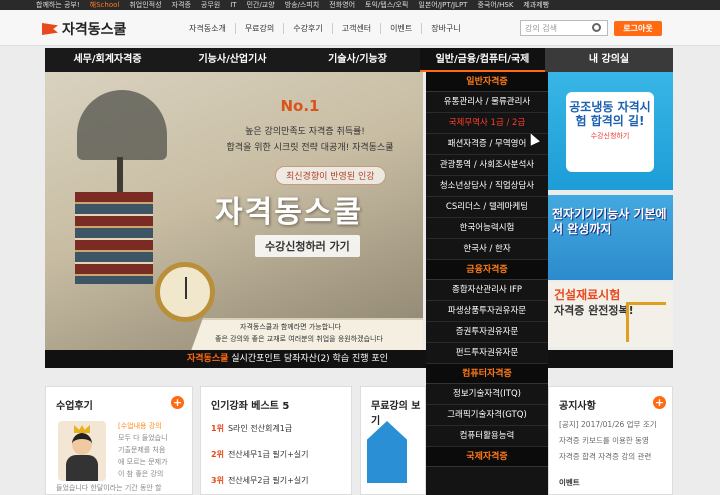 This screenshot has width=720, height=495. I want to click on rank-label: 1위, so click(217, 428).